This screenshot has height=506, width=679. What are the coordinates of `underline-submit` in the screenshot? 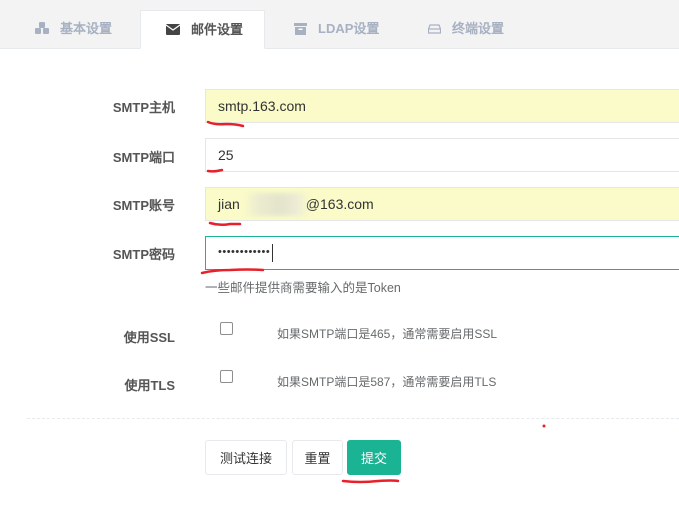 It's located at (370, 481).